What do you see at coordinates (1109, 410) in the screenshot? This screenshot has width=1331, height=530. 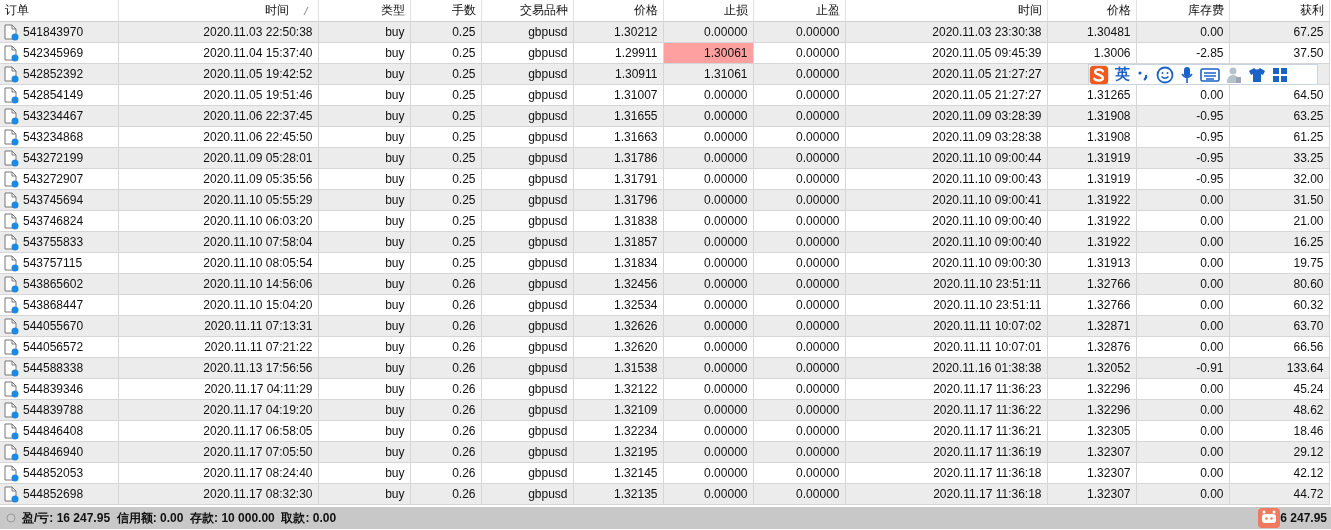 I see `table-cell: 1.32296` at bounding box center [1109, 410].